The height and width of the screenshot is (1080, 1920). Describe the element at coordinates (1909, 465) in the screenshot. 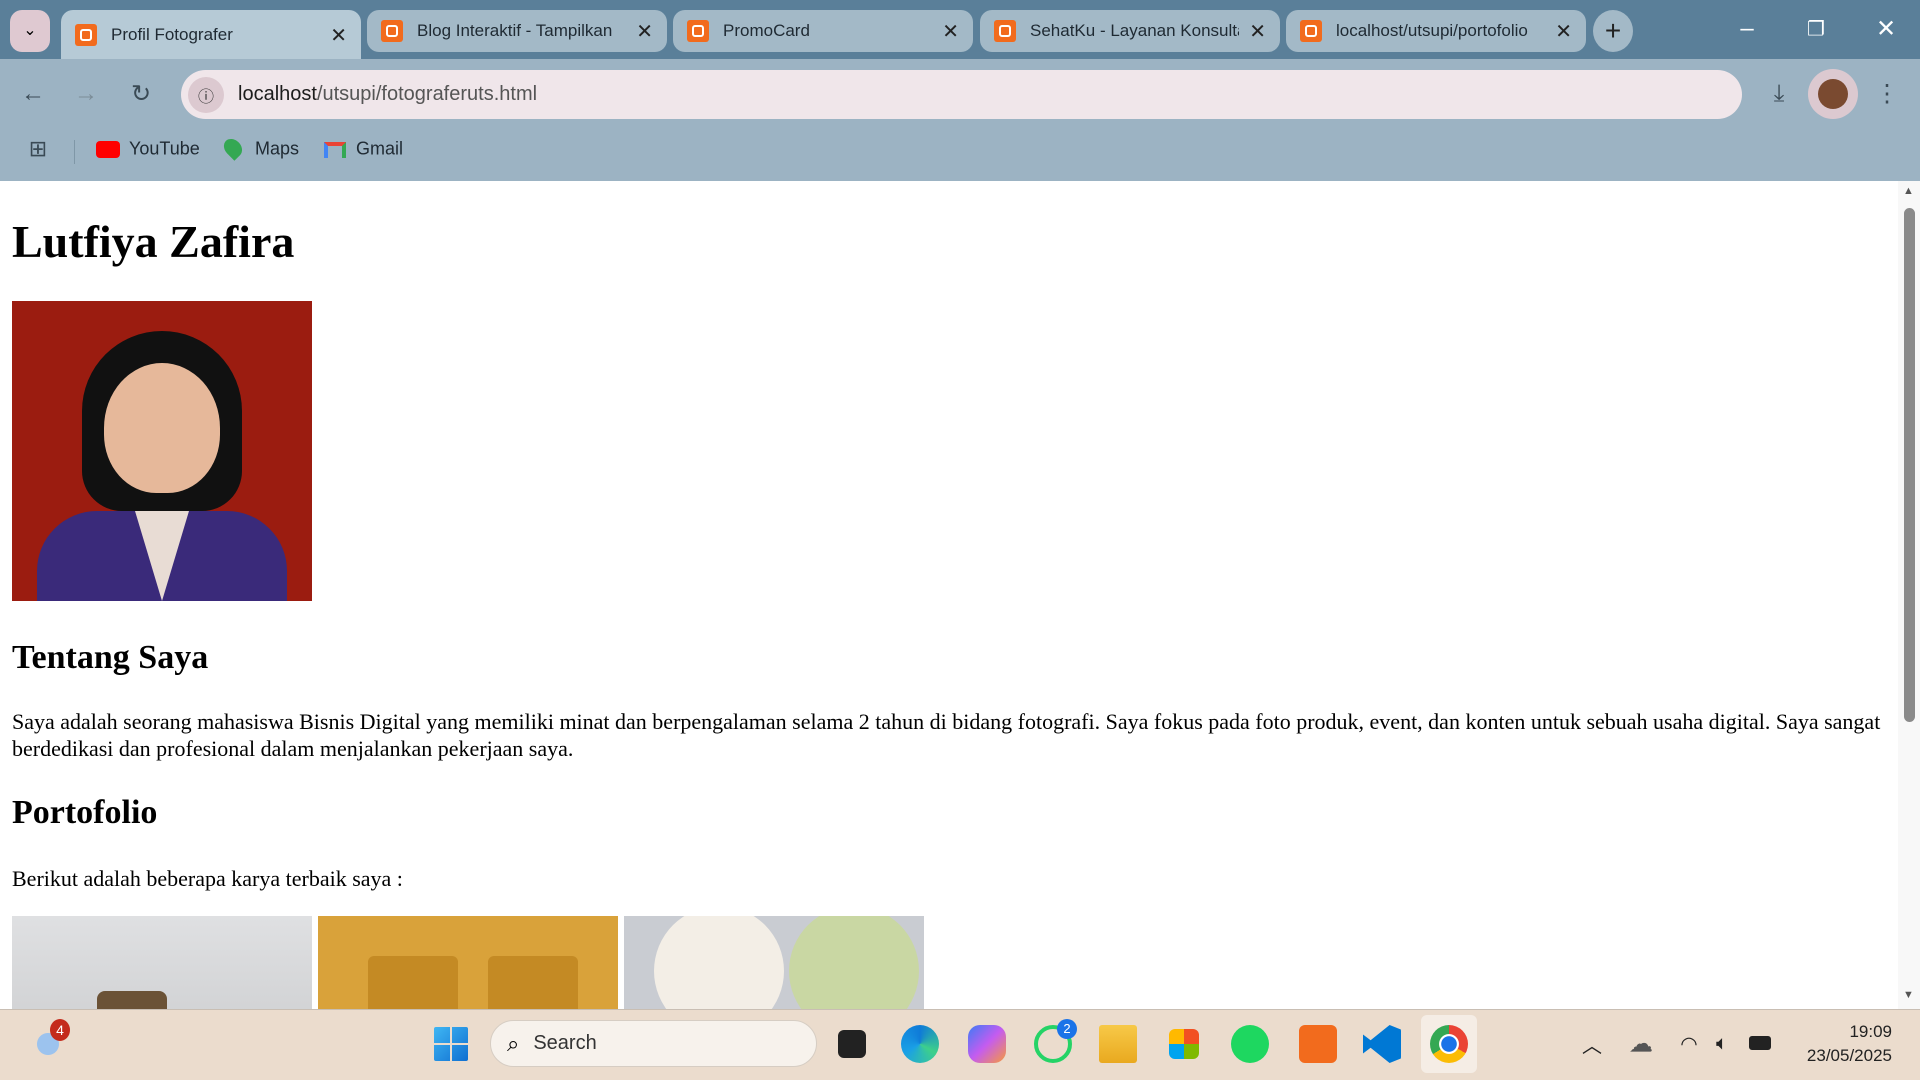

I see `scrollbar-thumb` at that location.